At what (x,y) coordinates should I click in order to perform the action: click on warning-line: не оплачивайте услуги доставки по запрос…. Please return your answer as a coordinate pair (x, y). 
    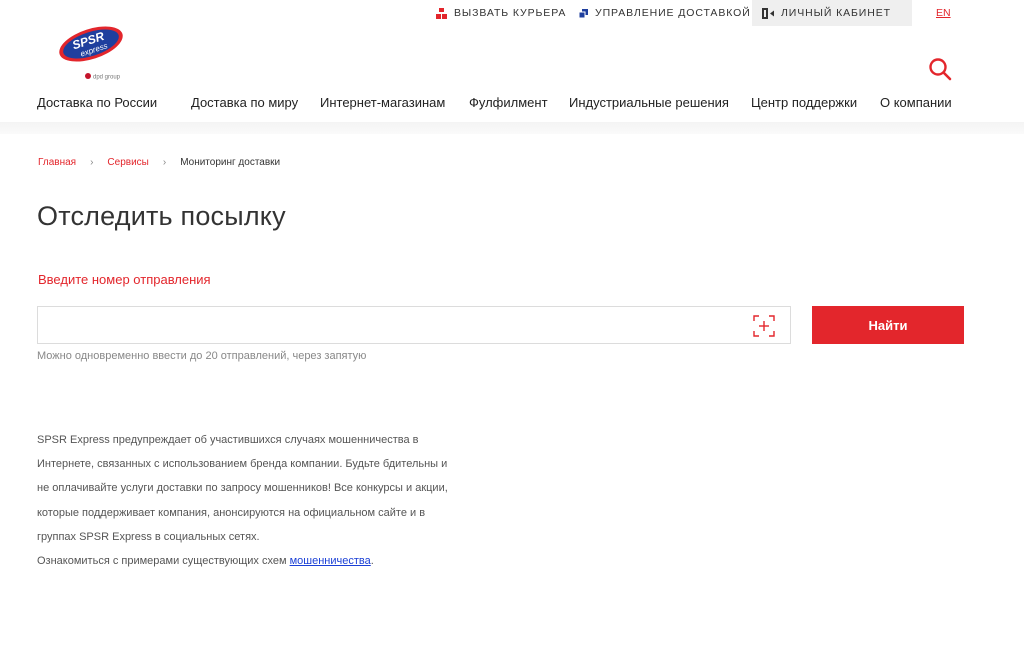
    Looking at the image, I should click on (242, 488).